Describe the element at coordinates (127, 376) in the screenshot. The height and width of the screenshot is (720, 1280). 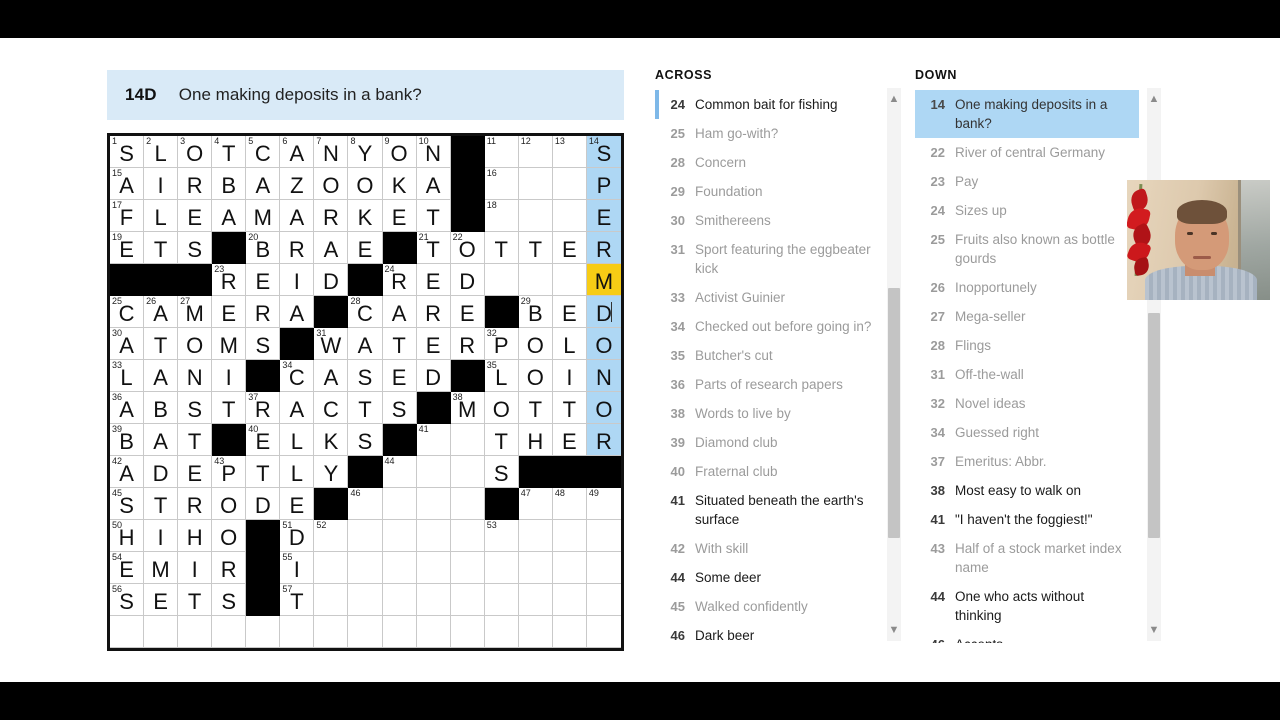
I see `grid-cell: 33 L` at that location.